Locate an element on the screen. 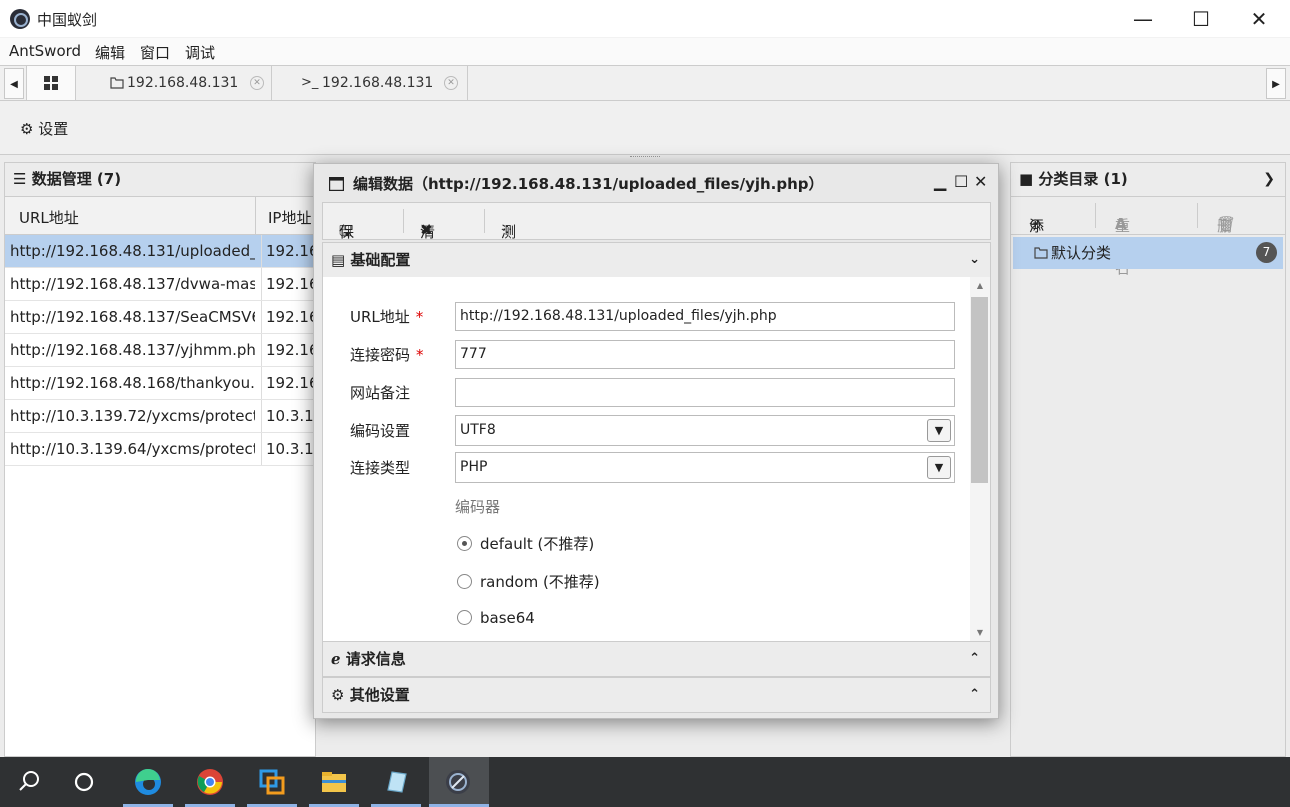 Image resolution: width=1290 pixels, height=807 pixels. search-button is located at coordinates (29, 782).